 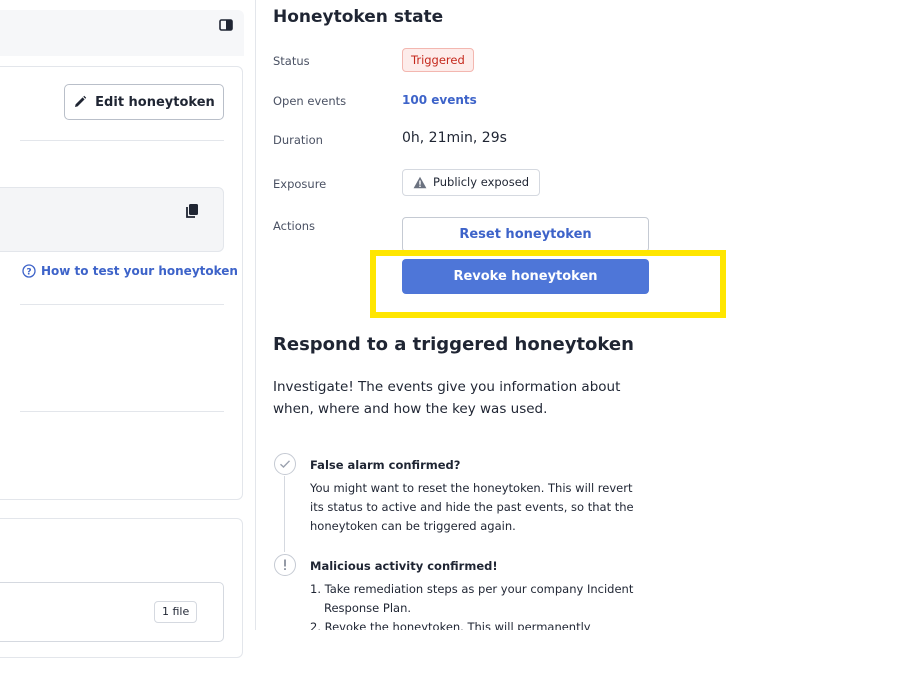 What do you see at coordinates (385, 465) in the screenshot?
I see `step-title-false-alarm: False alarm confirmed?` at bounding box center [385, 465].